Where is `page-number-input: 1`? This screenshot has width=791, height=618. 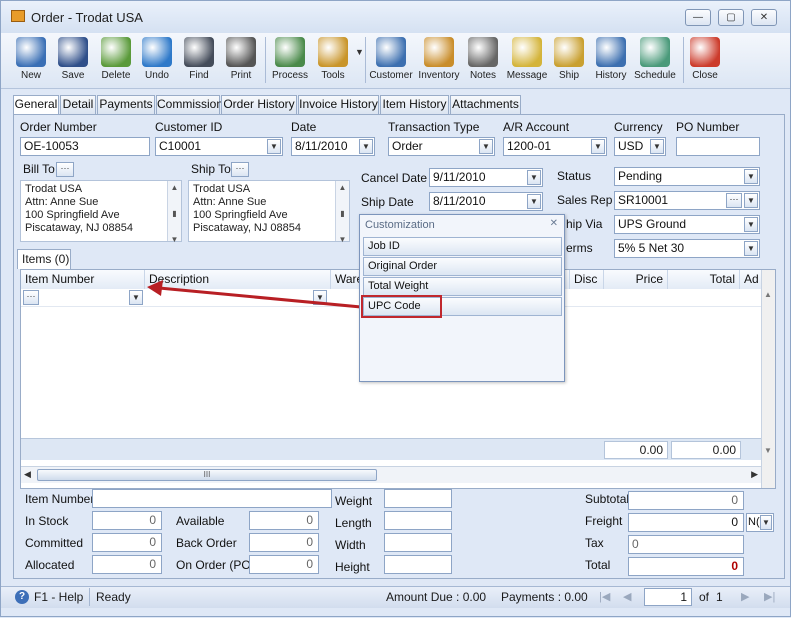 page-number-input: 1 is located at coordinates (668, 597).